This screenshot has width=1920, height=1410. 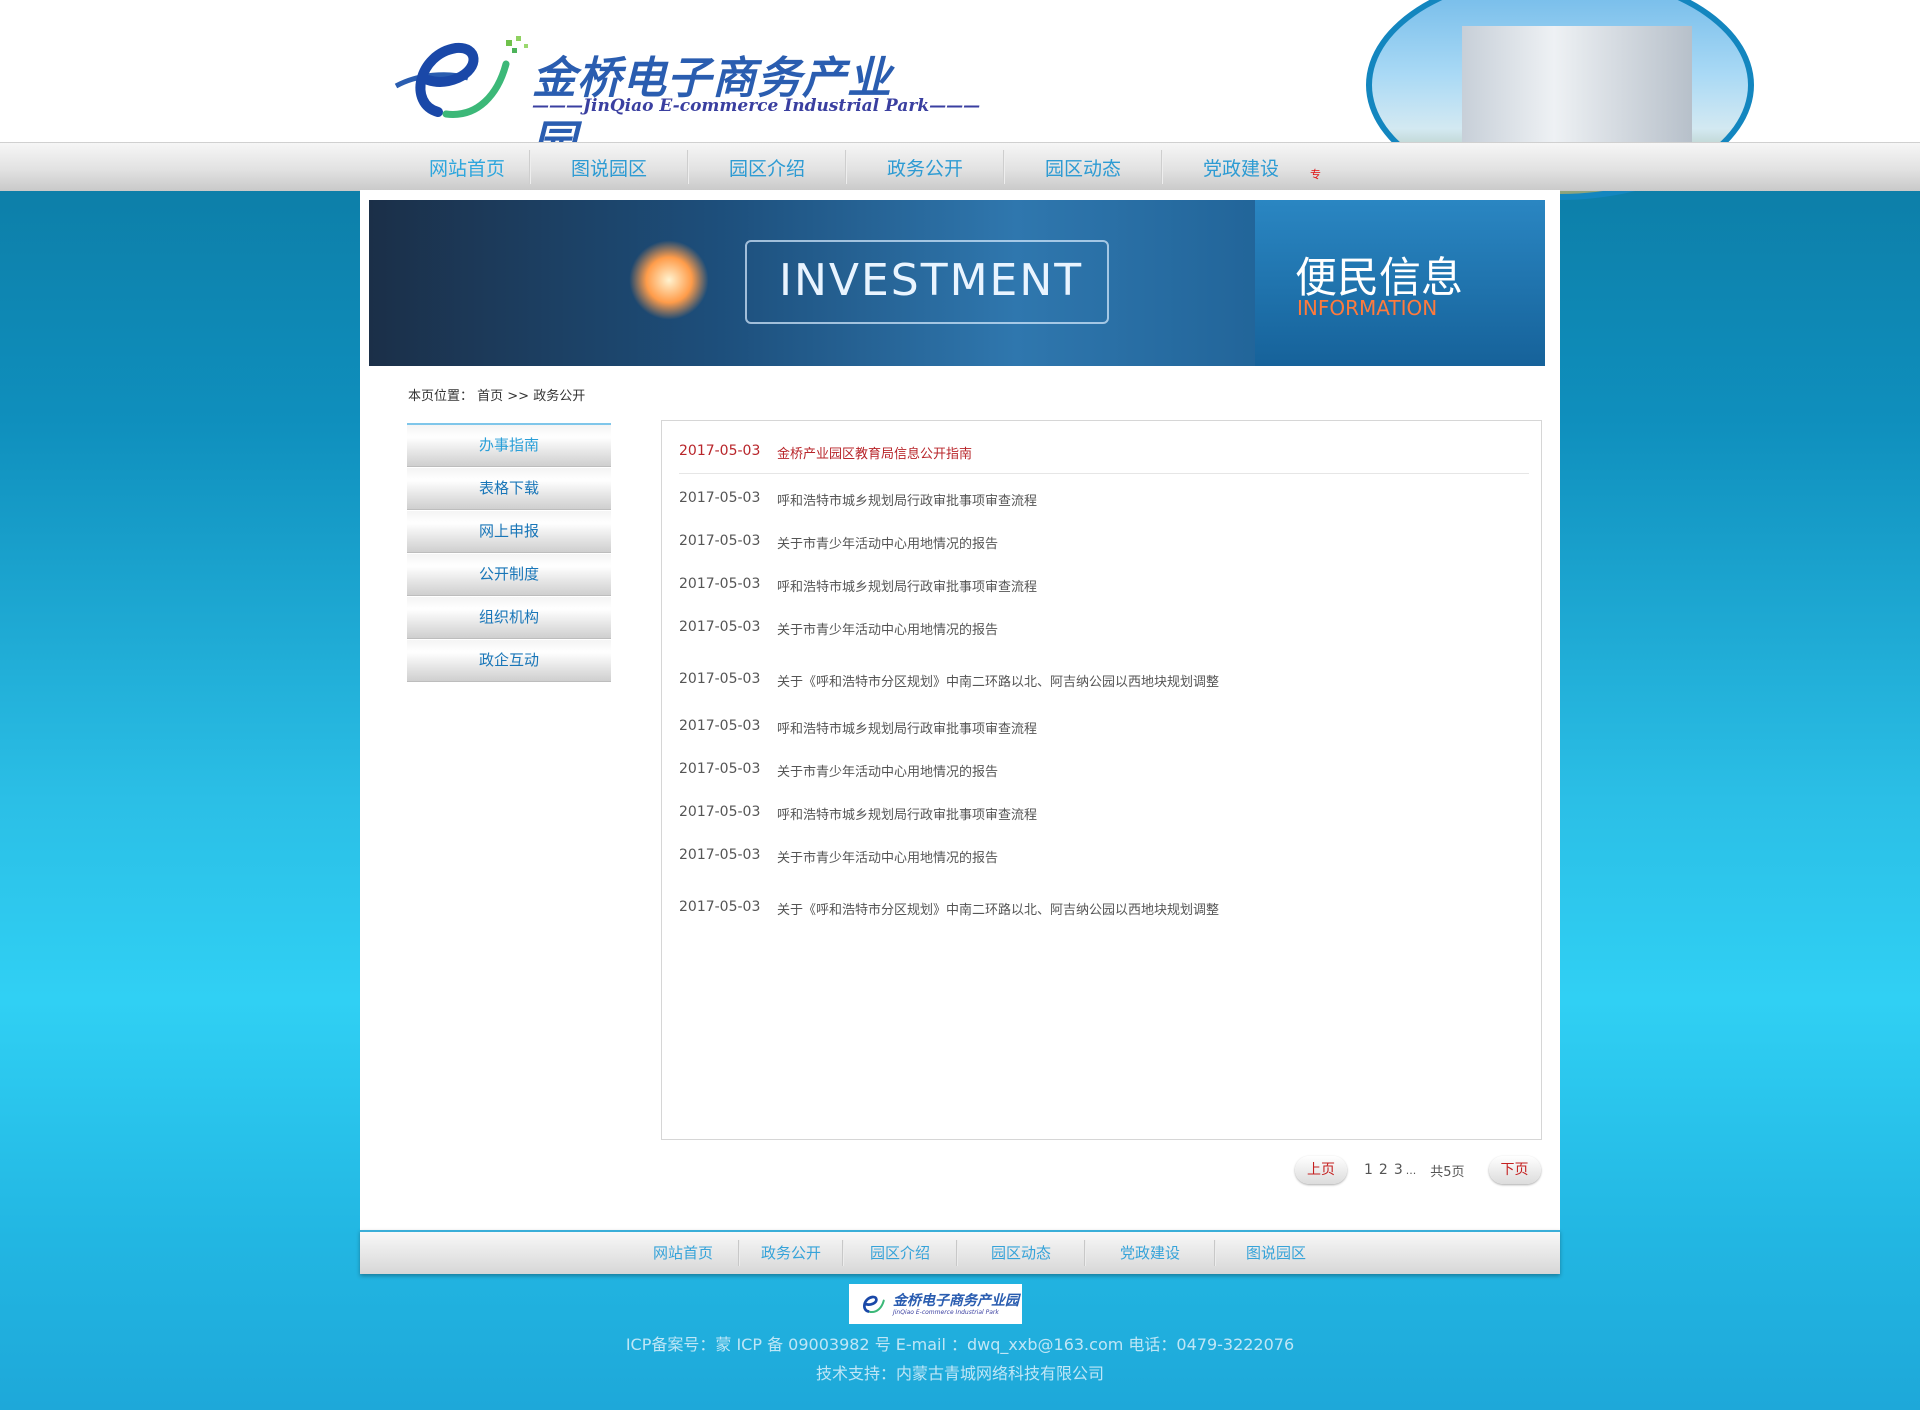 What do you see at coordinates (959, 1373) in the screenshot?
I see `tech-support: 技术支持：内蒙古青城网络科技有限公司` at bounding box center [959, 1373].